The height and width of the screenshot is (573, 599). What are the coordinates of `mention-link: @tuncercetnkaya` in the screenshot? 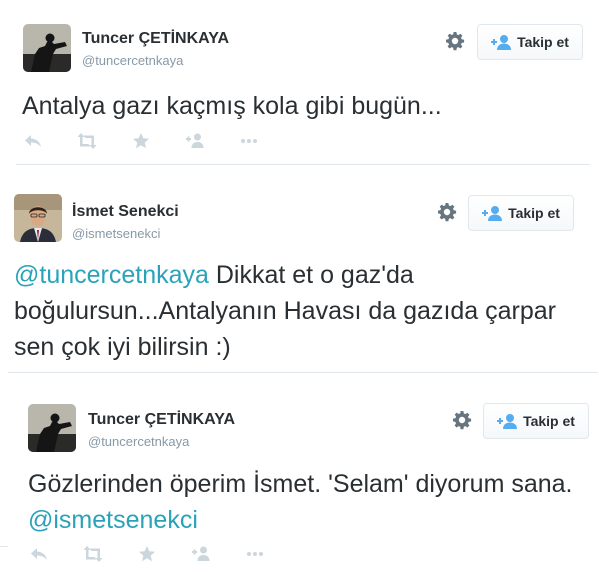 It's located at (111, 275).